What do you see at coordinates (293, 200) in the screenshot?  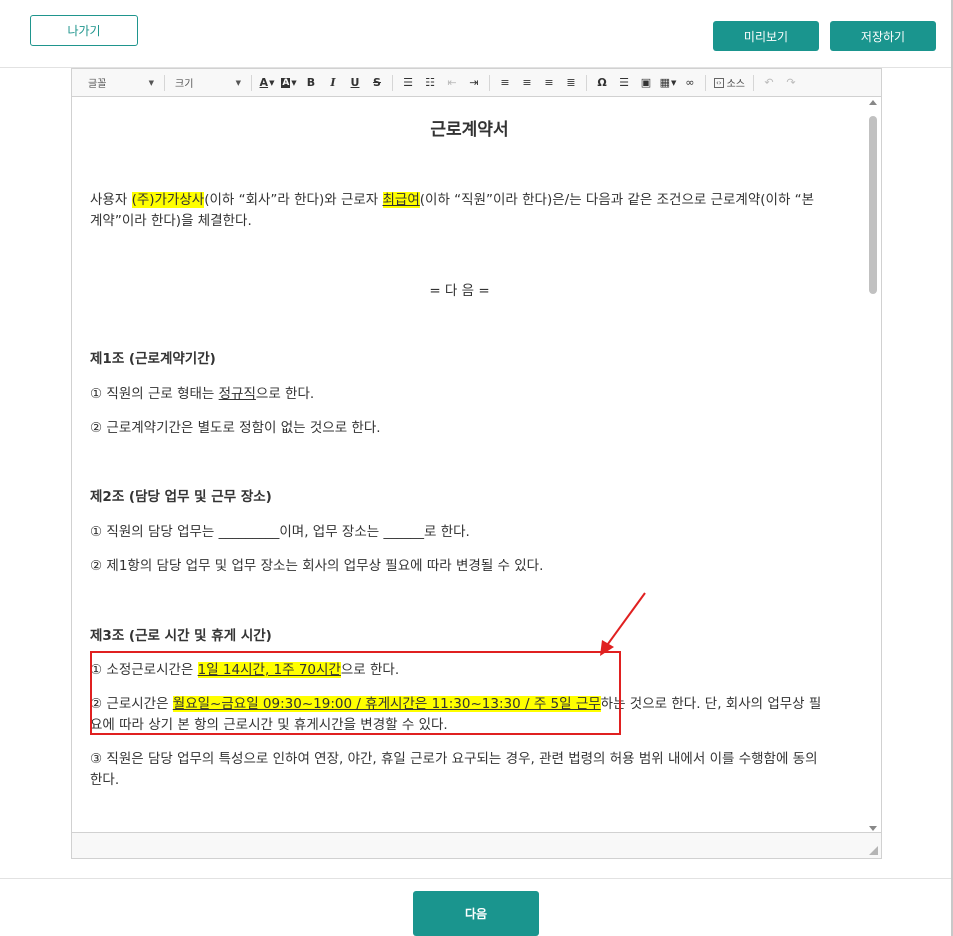 I see `intro-text: (이하 “회사”라 한다)와 근로자` at bounding box center [293, 200].